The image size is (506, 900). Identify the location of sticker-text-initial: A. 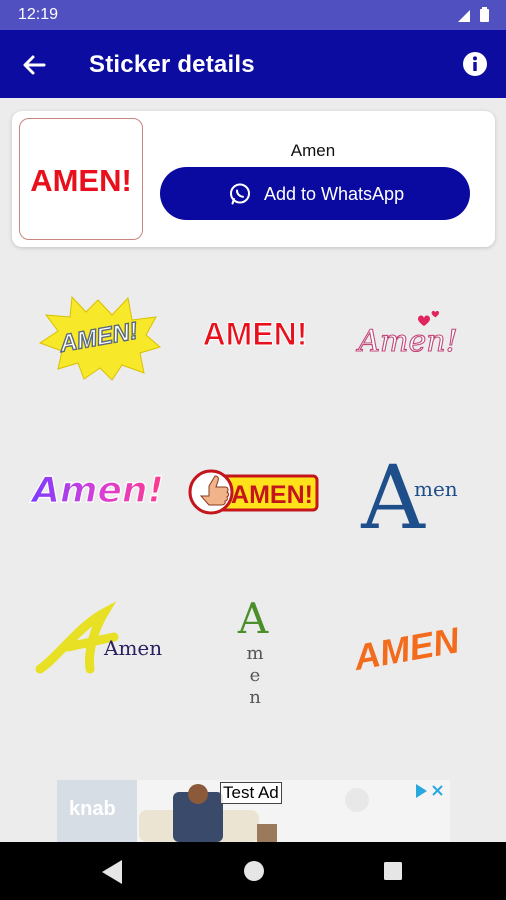
(253, 618).